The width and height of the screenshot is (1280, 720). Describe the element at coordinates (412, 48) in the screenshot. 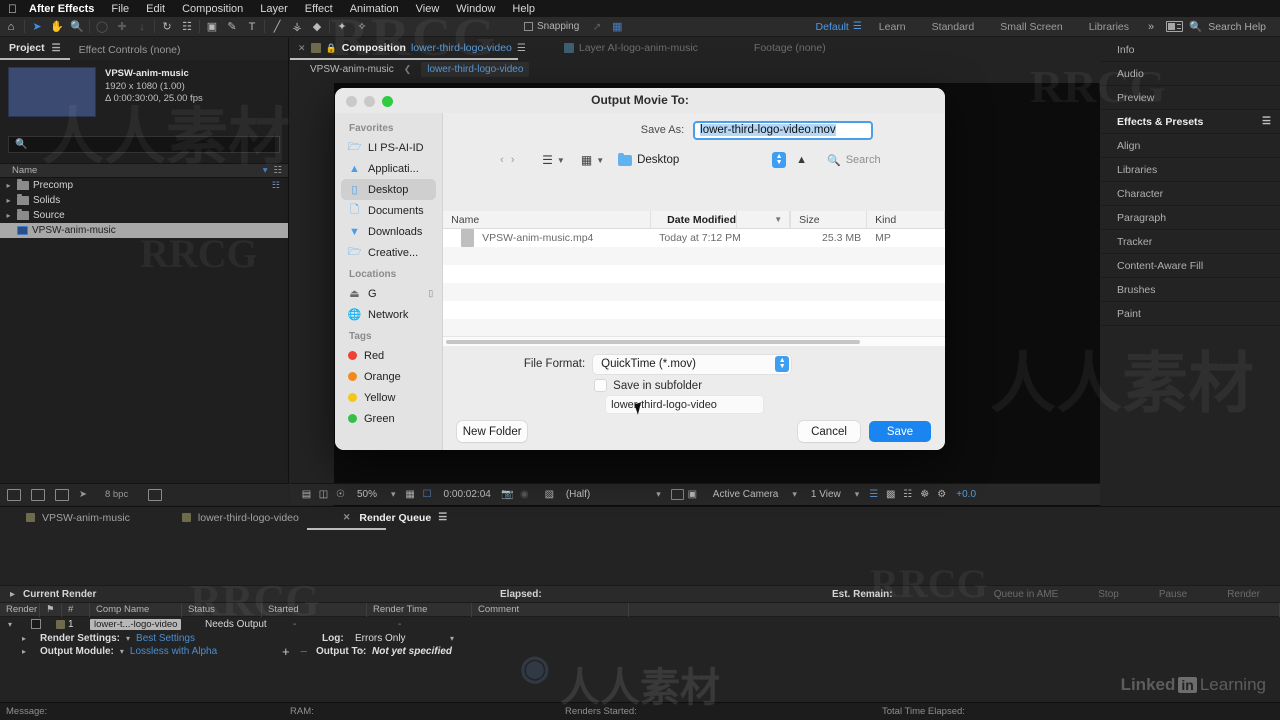

I see `tab-composition: ✕ 🔒 Composition lower-third-logo-video ☰` at that location.